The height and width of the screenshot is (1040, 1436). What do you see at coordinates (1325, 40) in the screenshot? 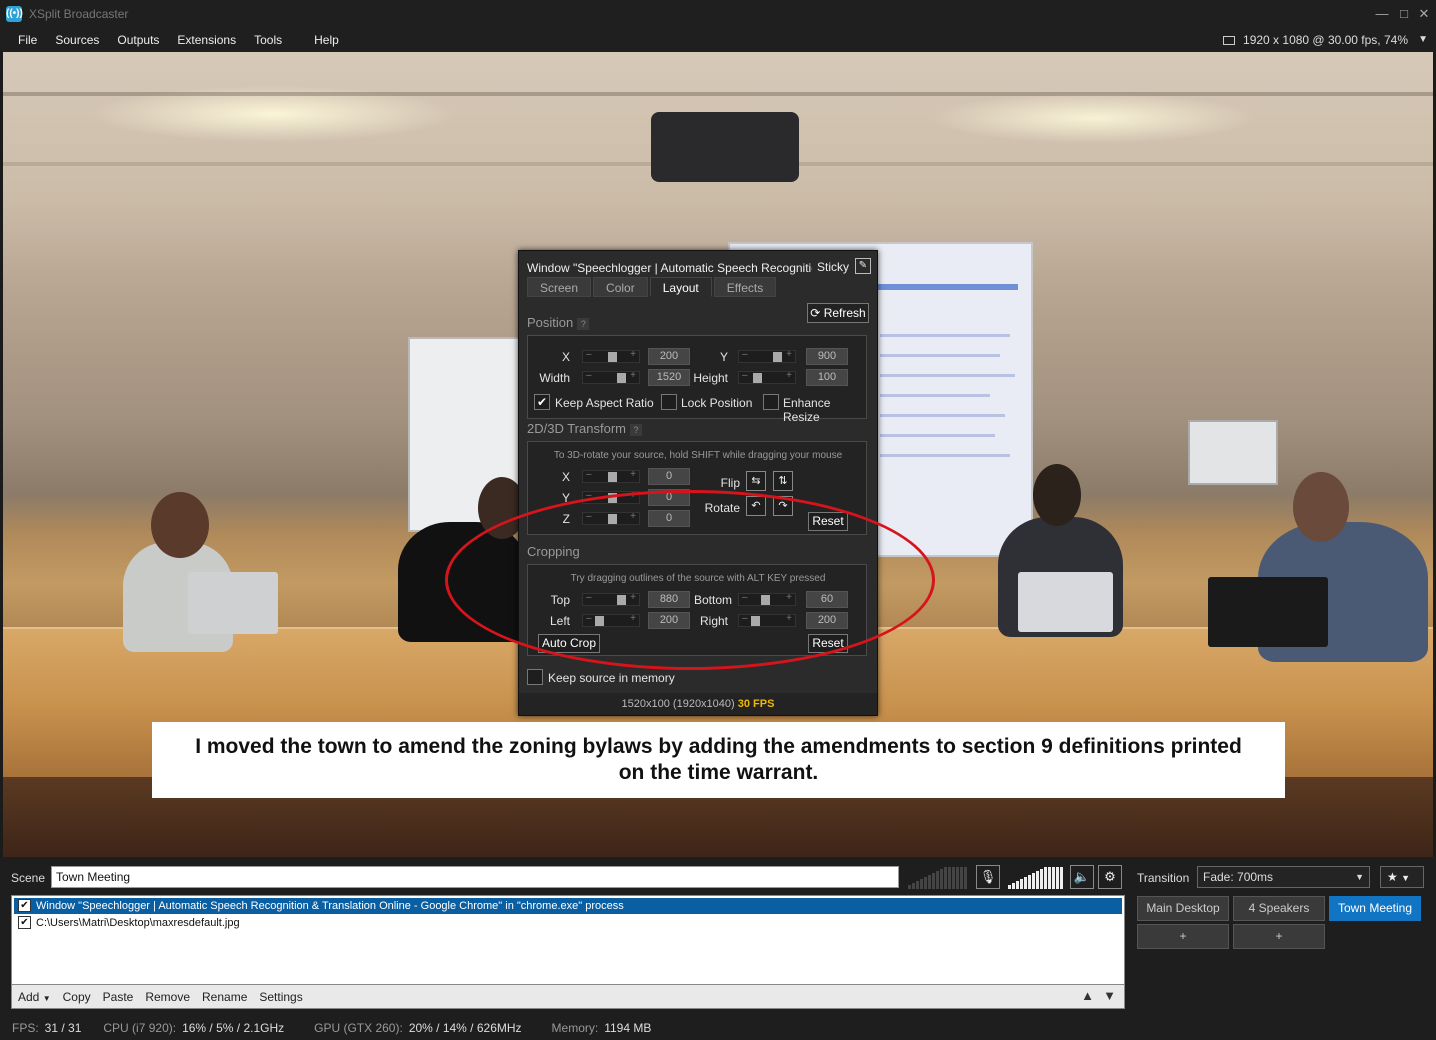
I see `resolution-text: 1920 x 1080 @ 30.00 fps, 74%` at bounding box center [1325, 40].